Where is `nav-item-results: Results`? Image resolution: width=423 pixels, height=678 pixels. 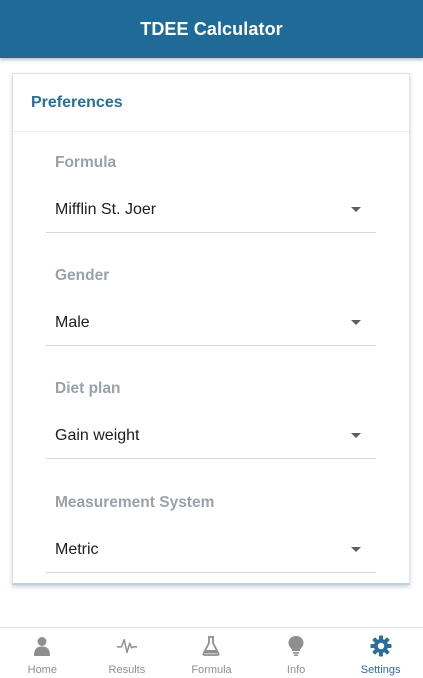 nav-item-results: Results is located at coordinates (127, 653).